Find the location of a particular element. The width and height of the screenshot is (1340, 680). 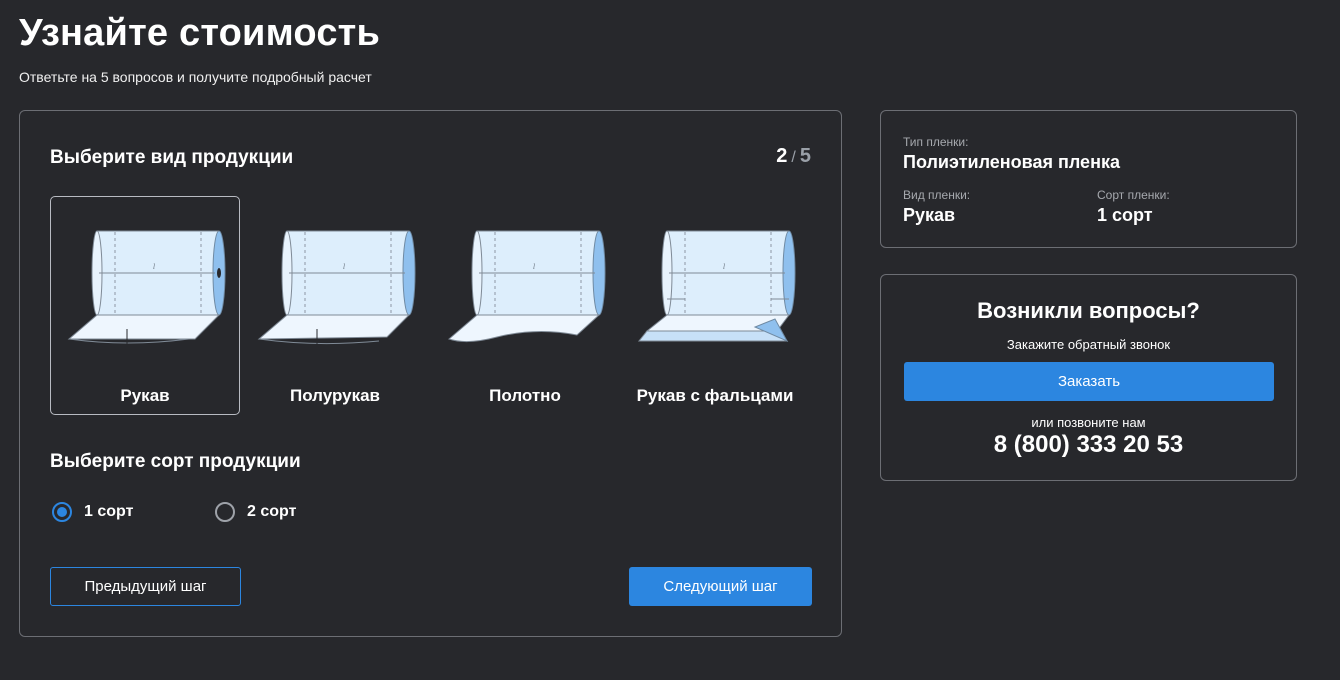

product-option-sheet: l Полотно is located at coordinates (525, 305).